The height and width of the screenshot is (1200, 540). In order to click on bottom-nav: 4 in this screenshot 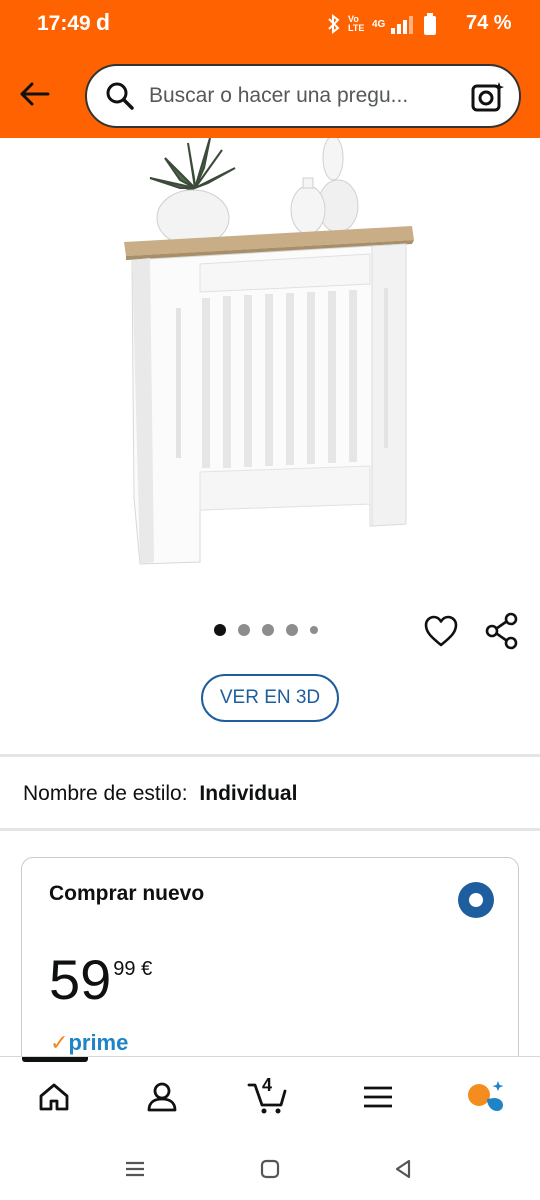, I will do `click(270, 1097)`.